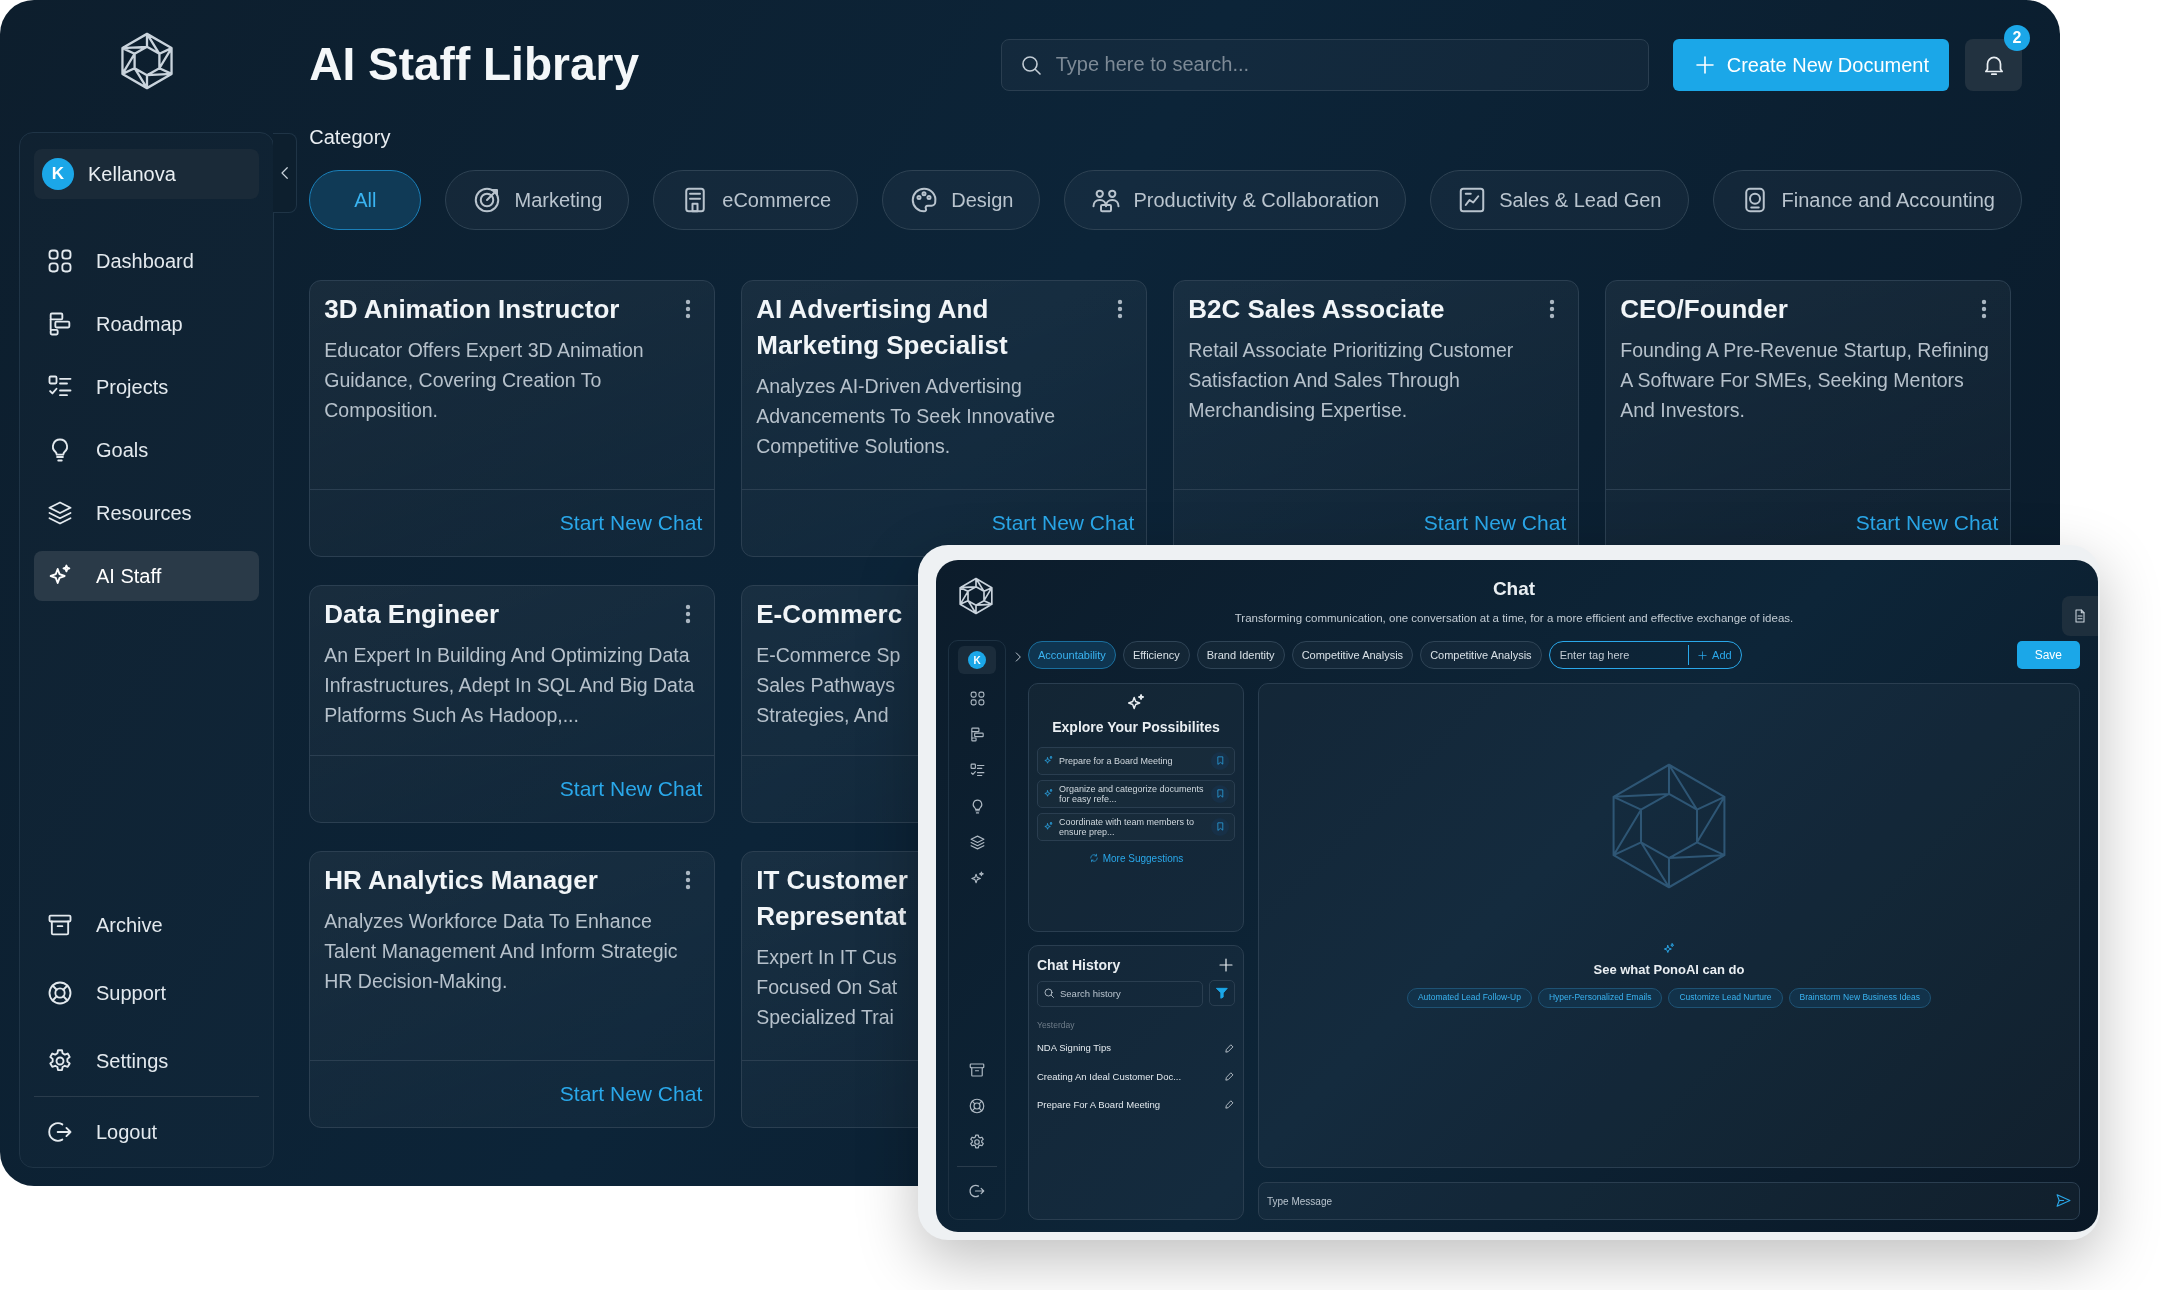 This screenshot has height=1290, width=2161. What do you see at coordinates (147, 513) in the screenshot?
I see `sidebar-item: Resources` at bounding box center [147, 513].